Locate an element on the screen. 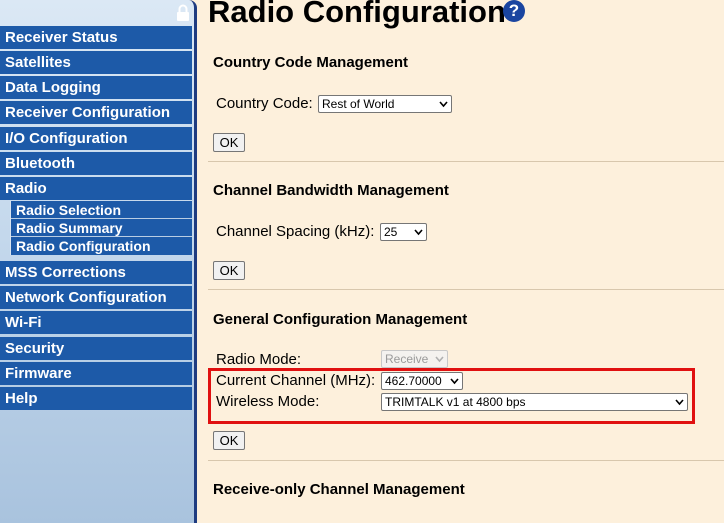  channel-spacing-label: Channel Spacing (kHz): is located at coordinates (295, 231).